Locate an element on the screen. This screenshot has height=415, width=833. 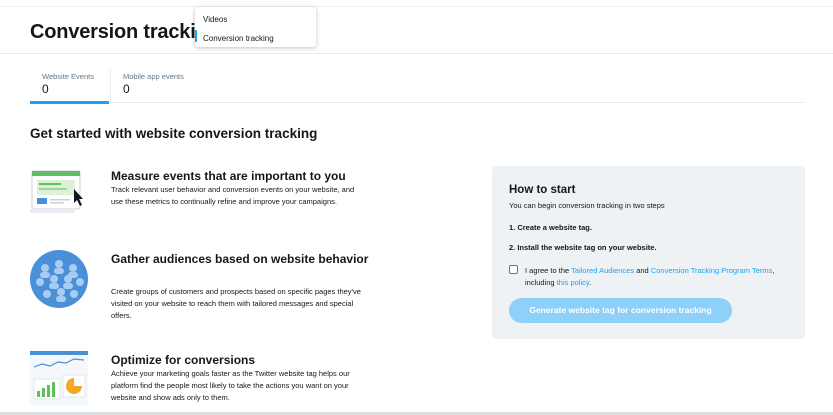
tab-label: Website Events is located at coordinates (68, 76).